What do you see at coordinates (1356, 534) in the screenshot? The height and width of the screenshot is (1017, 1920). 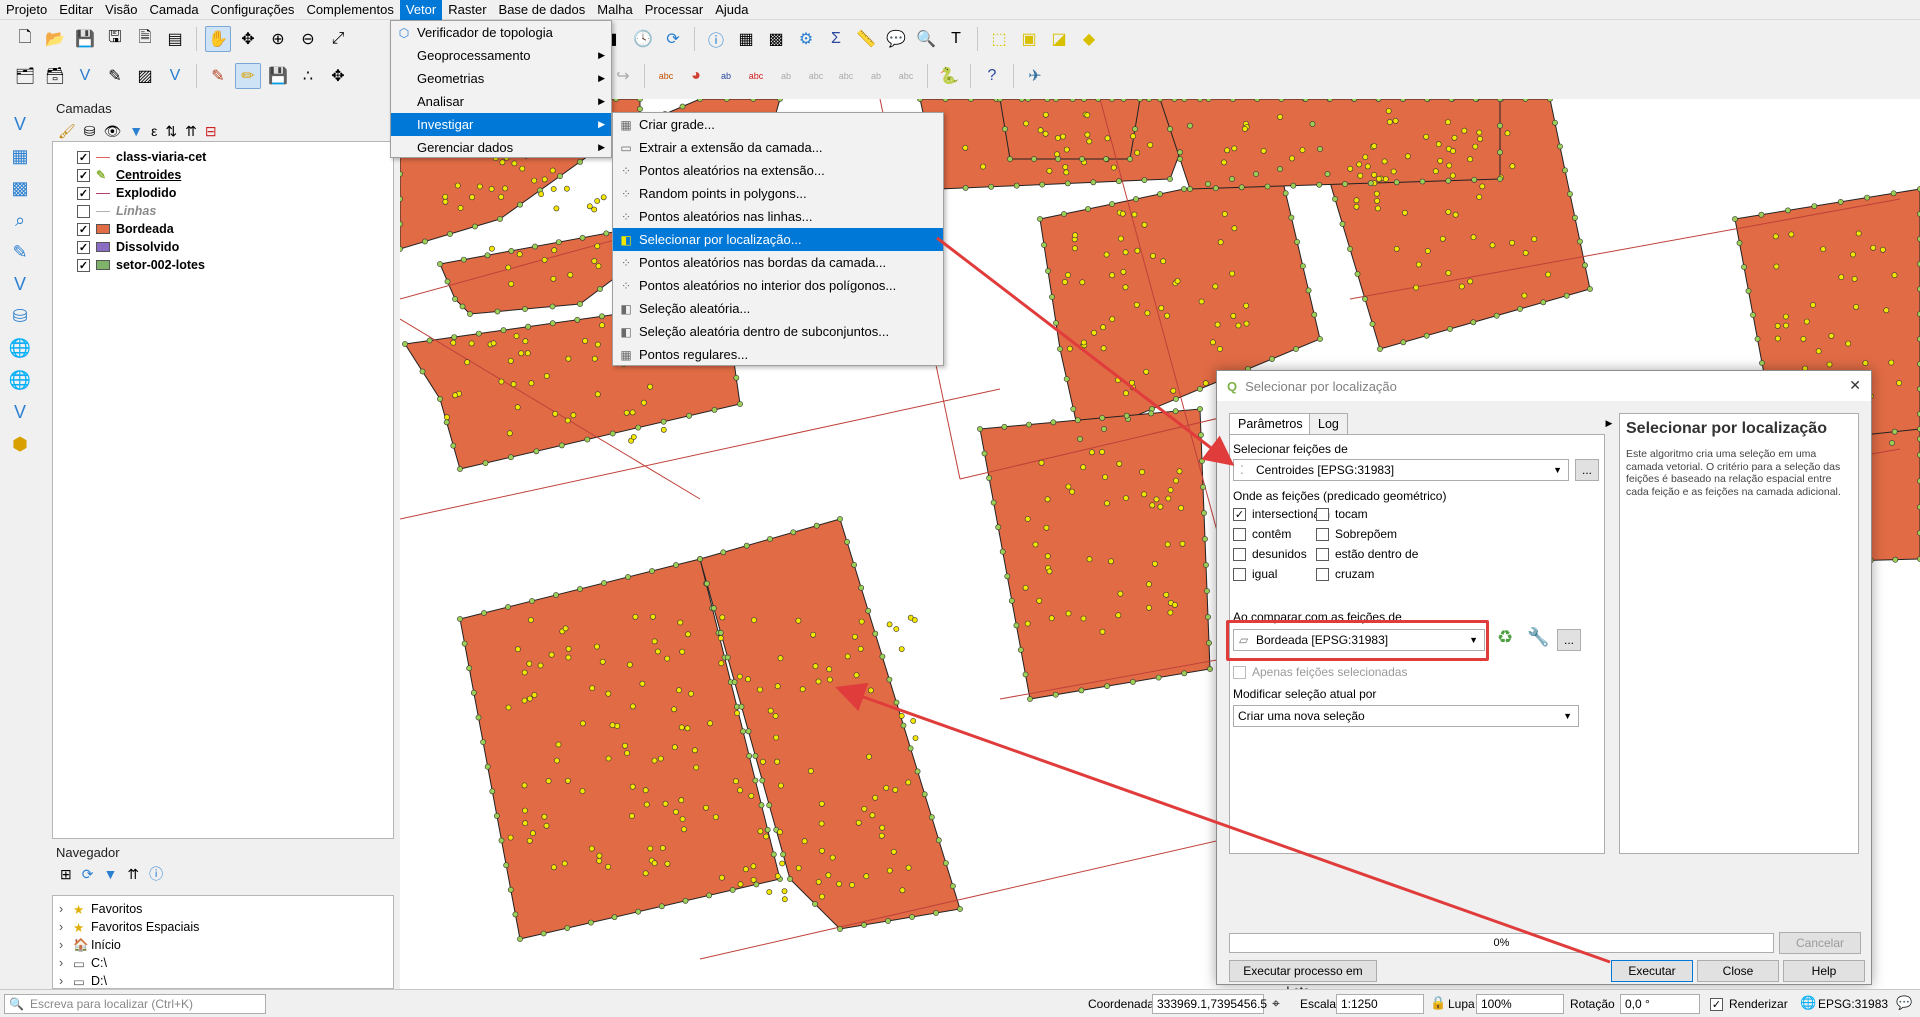 I see `predicate-checkbox: Sobrepõem` at bounding box center [1356, 534].